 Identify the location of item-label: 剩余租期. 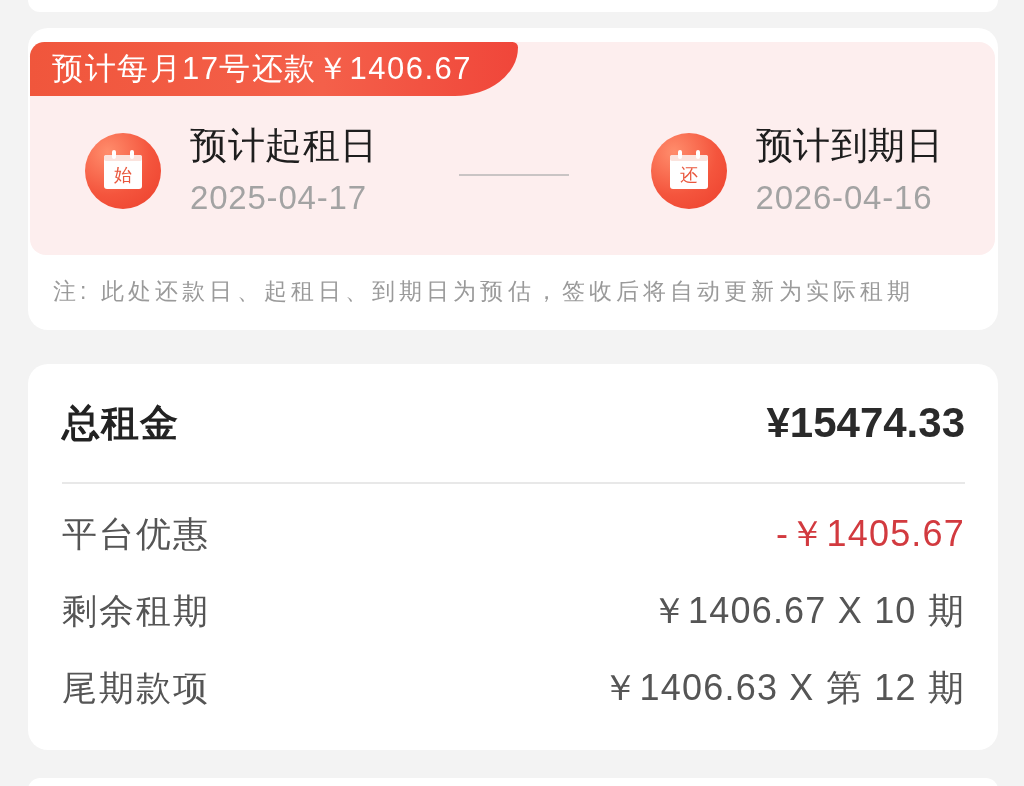
(136, 611).